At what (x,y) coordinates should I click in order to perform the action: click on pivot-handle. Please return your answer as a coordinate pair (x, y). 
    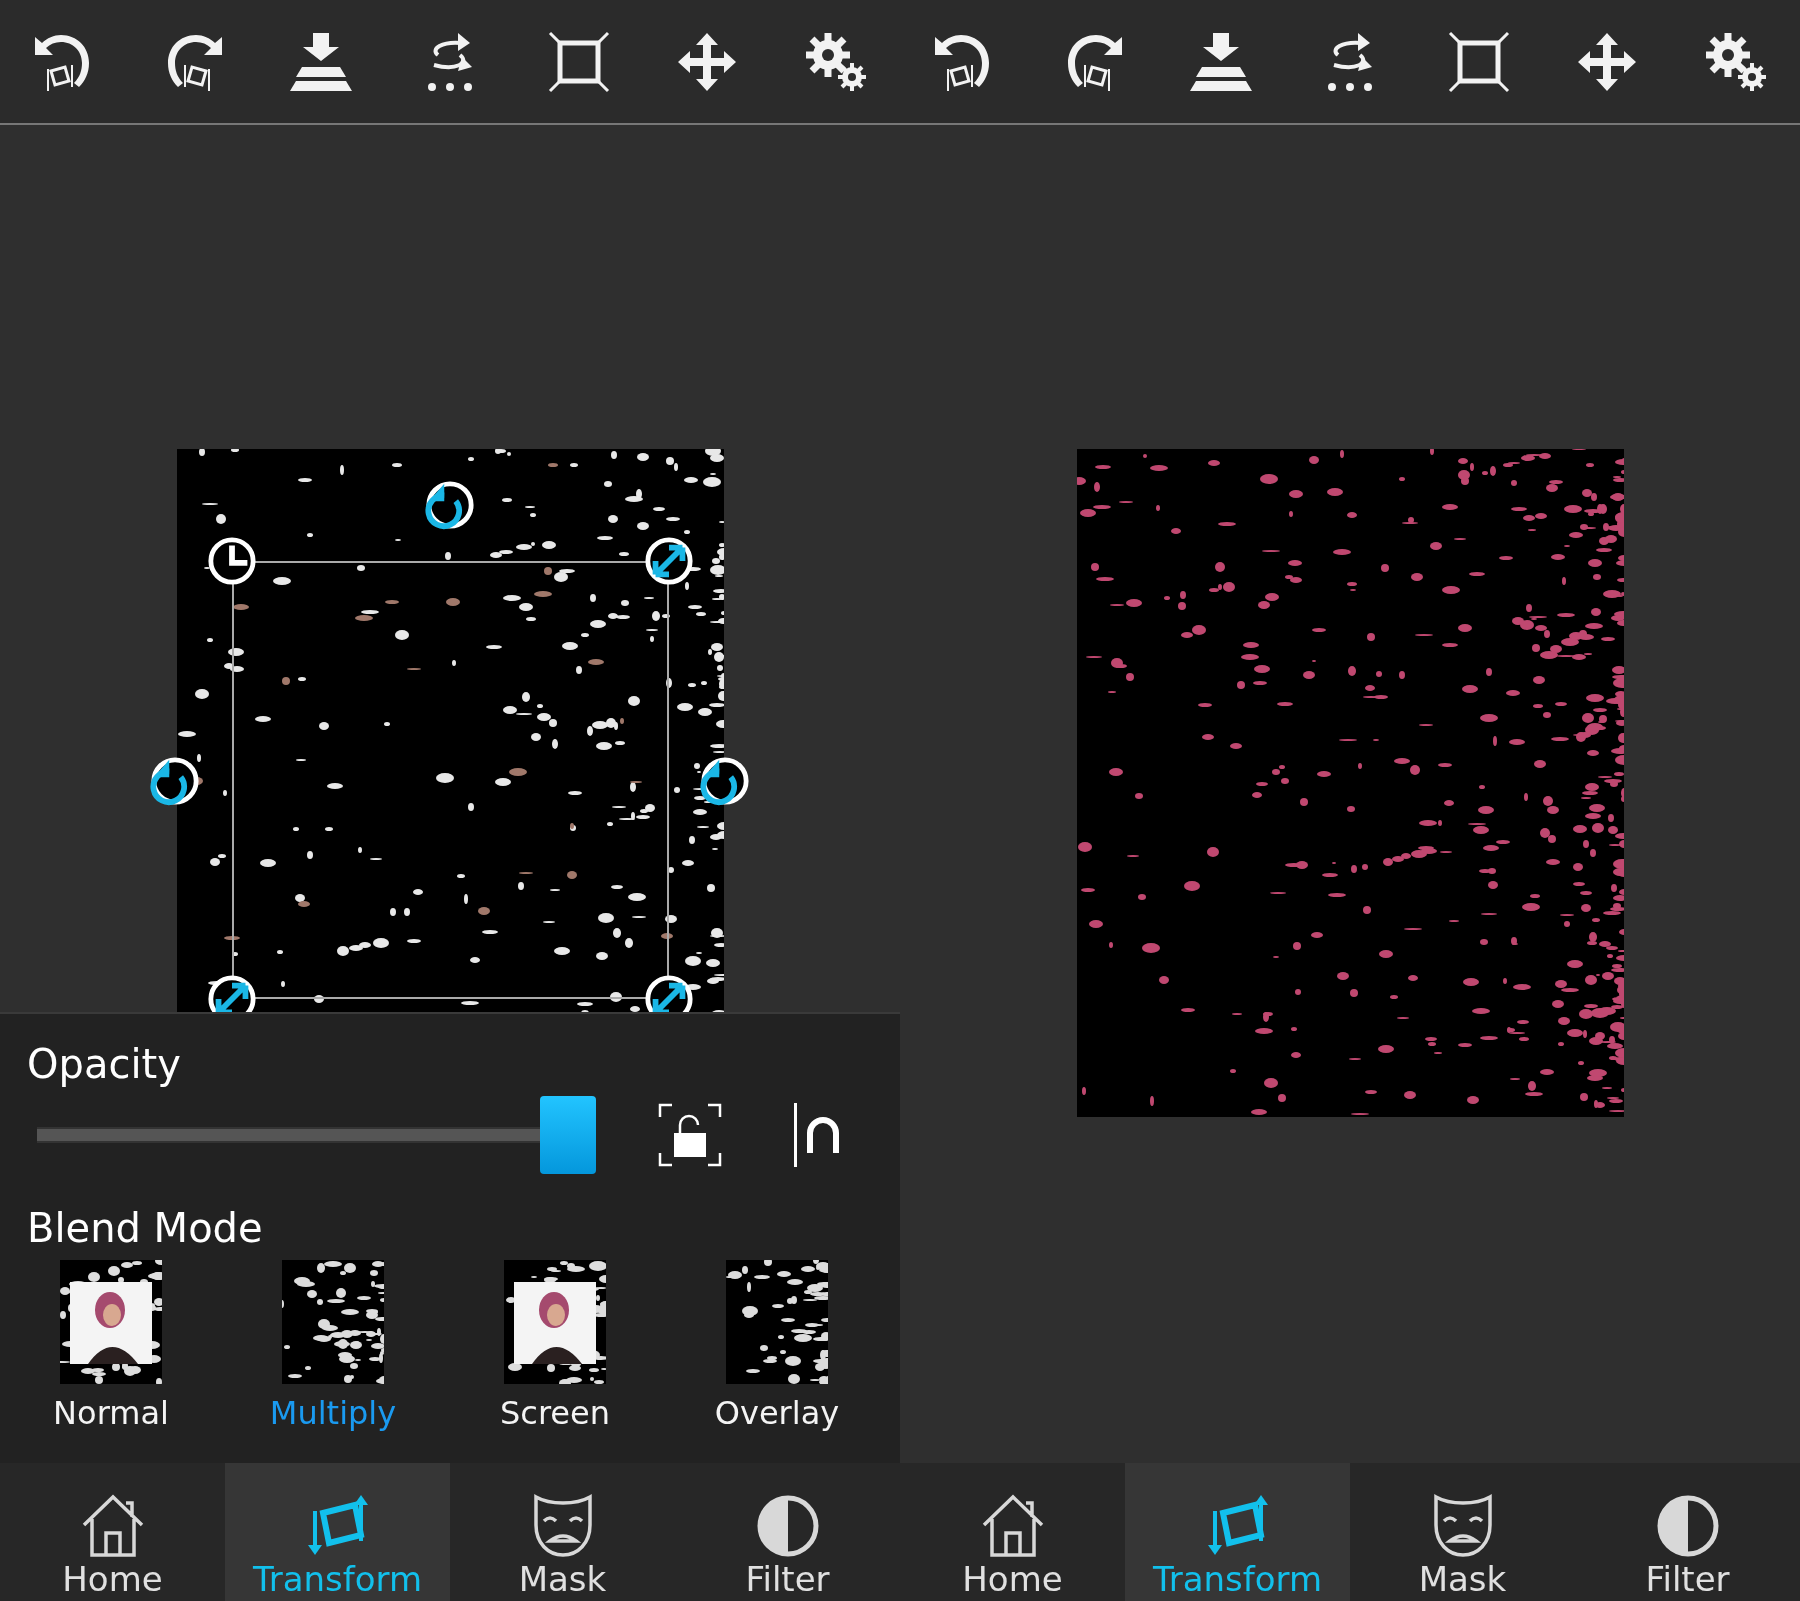
    Looking at the image, I should click on (231, 561).